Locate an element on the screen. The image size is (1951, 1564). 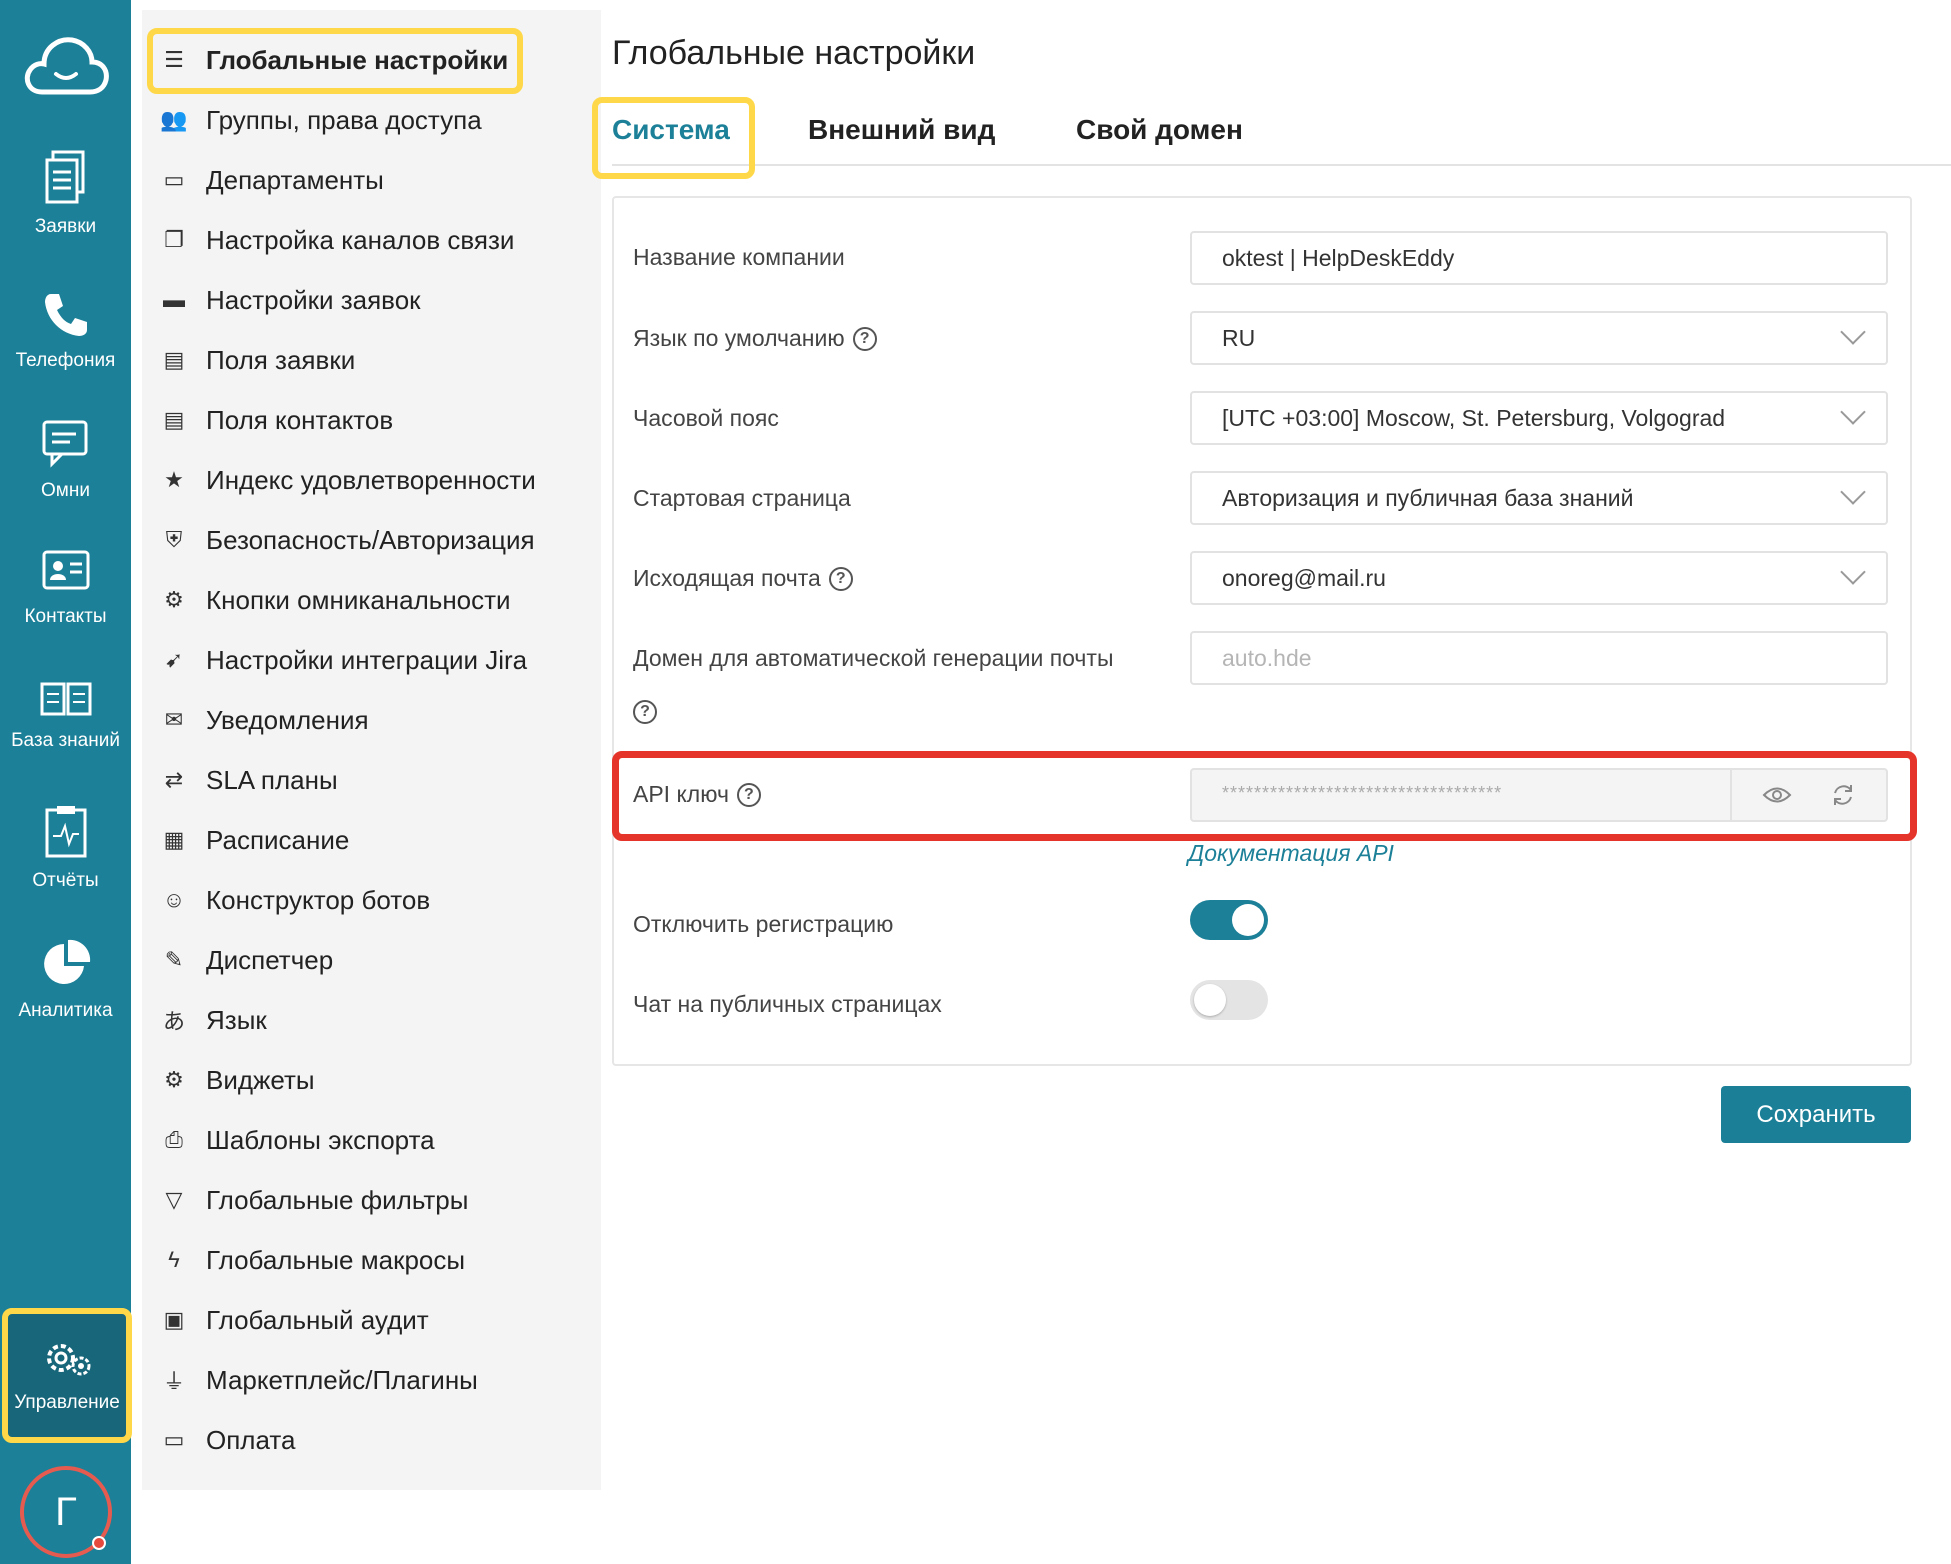
outgoing-mail-select: onoreg@mail.ru is located at coordinates (1539, 578).